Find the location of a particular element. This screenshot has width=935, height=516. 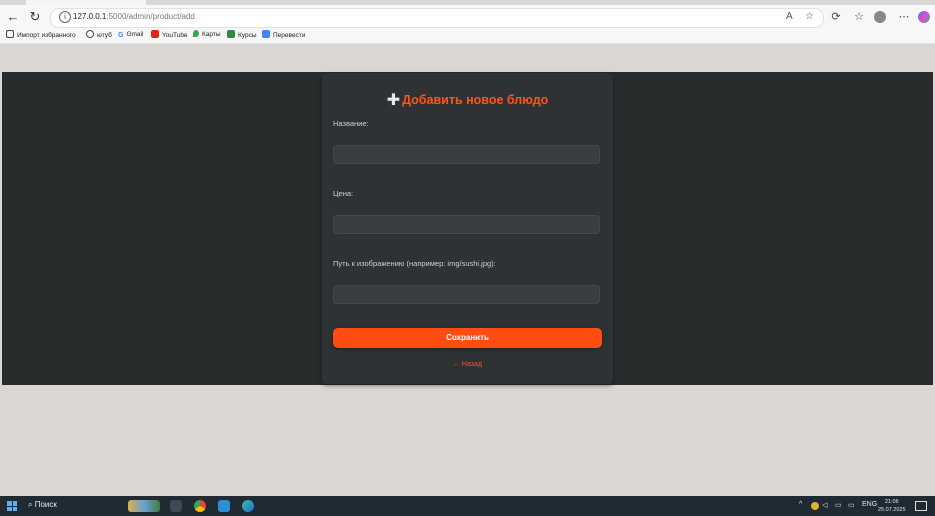

courses-icon is located at coordinates (231, 34).